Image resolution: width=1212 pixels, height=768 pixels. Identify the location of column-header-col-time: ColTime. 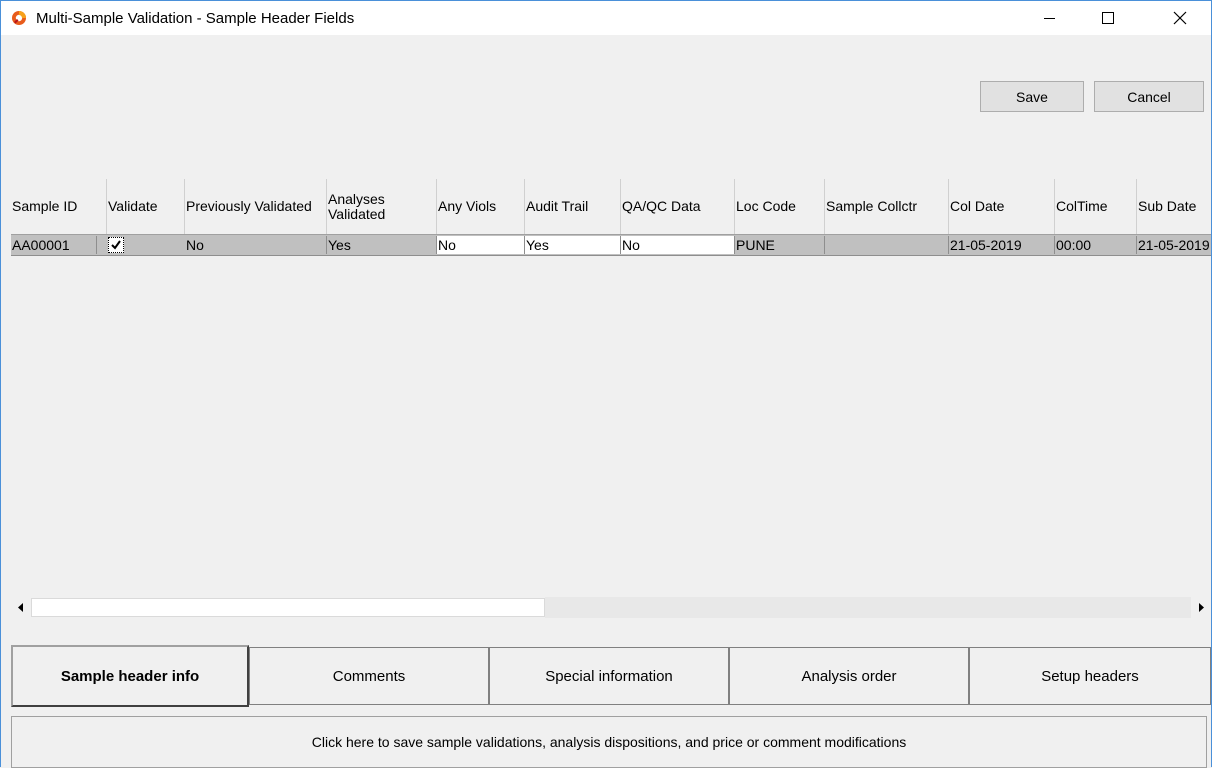
(1096, 206).